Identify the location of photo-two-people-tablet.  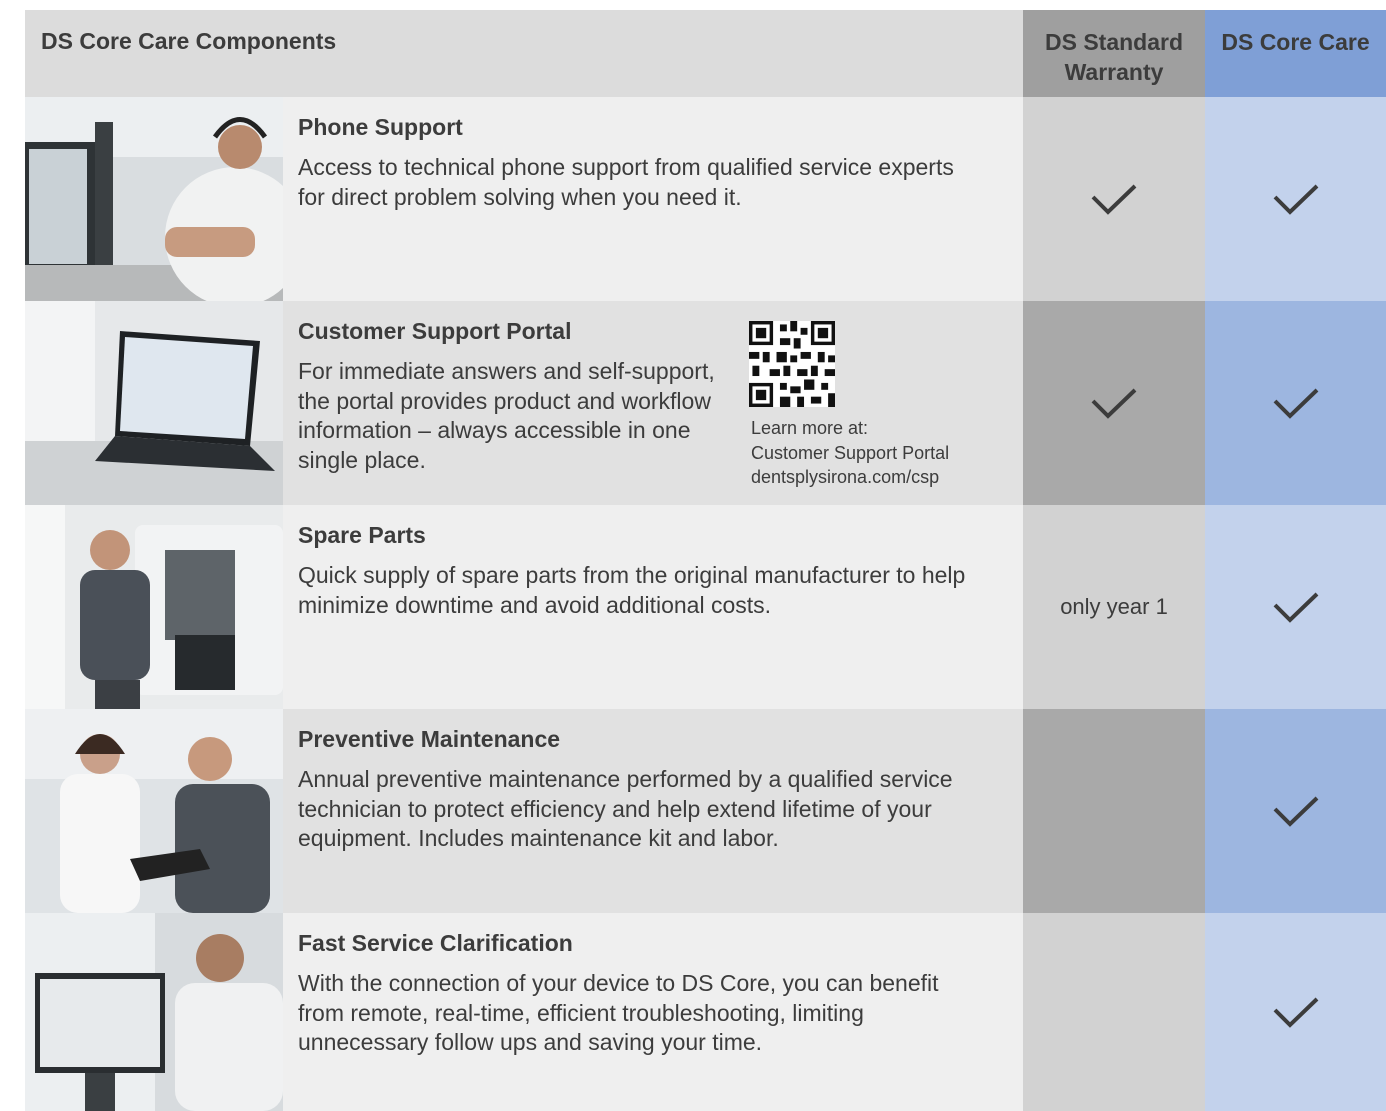
(154, 811).